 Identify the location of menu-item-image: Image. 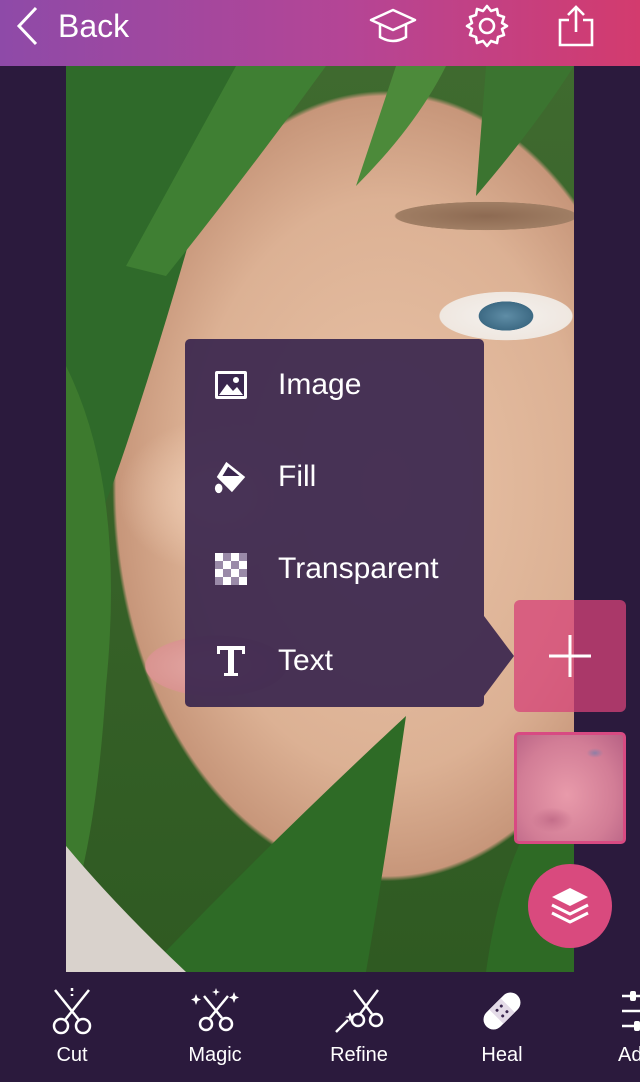
(334, 385).